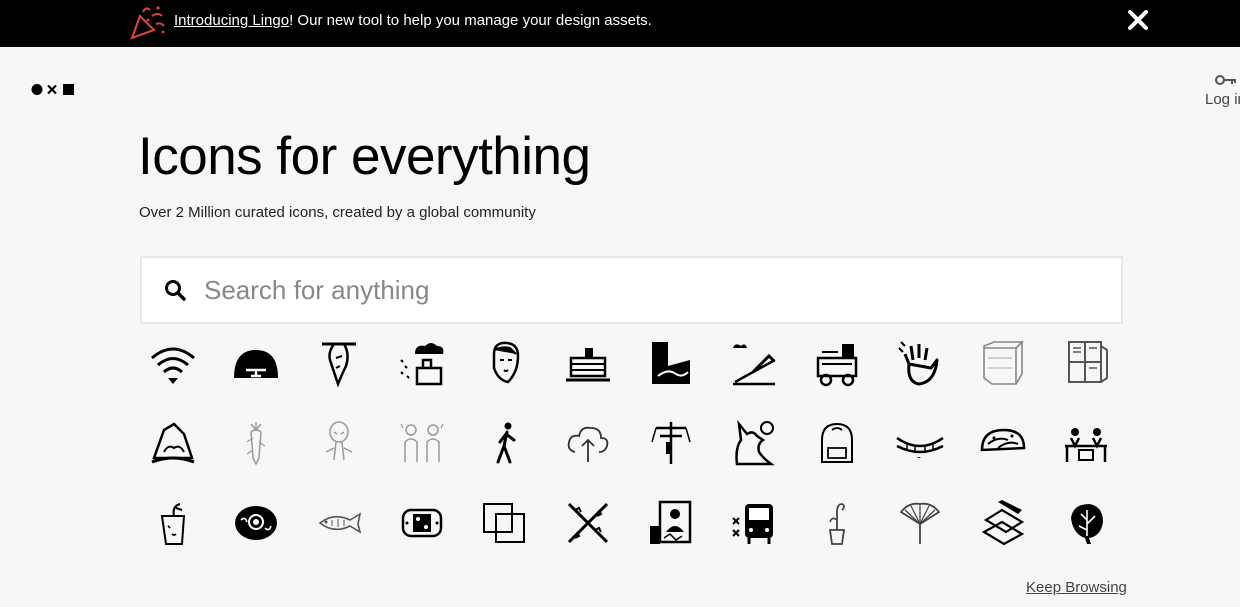  I want to click on people-talking-icon, so click(422, 442).